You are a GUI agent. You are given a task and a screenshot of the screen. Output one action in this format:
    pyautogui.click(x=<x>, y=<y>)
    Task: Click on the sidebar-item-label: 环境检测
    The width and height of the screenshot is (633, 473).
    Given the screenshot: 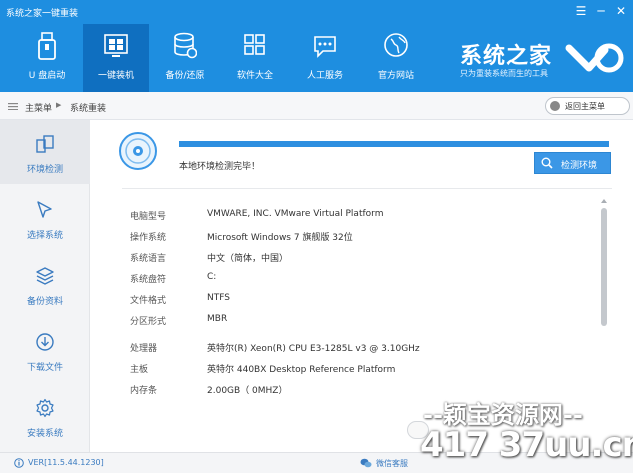 What is the action you would take?
    pyautogui.click(x=44, y=170)
    